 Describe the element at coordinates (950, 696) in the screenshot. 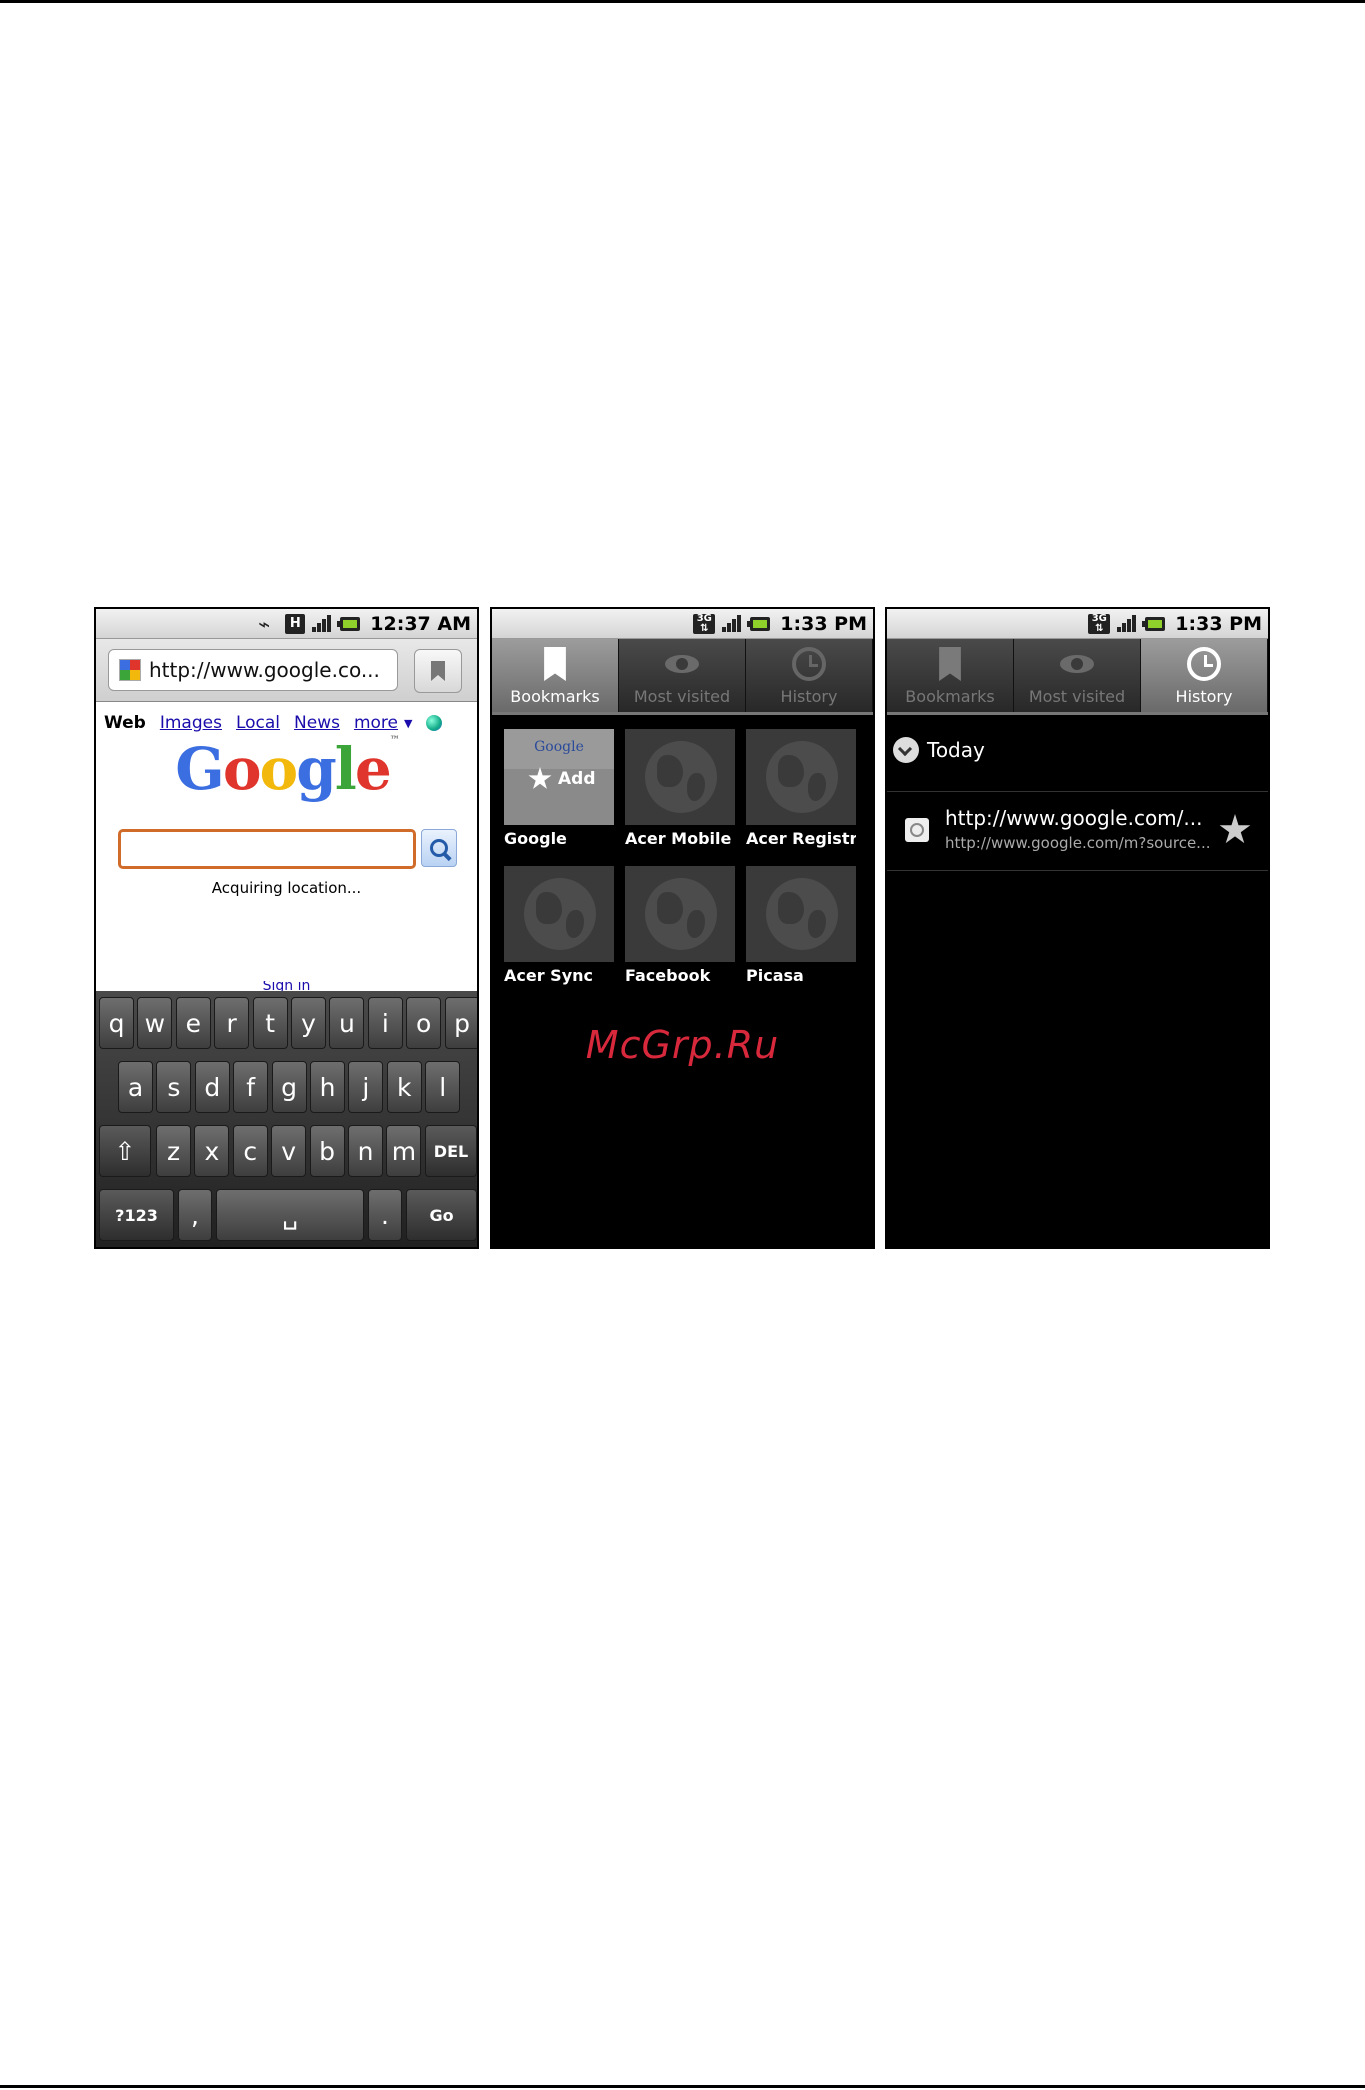

I see `tab-label: Bookmarks` at that location.